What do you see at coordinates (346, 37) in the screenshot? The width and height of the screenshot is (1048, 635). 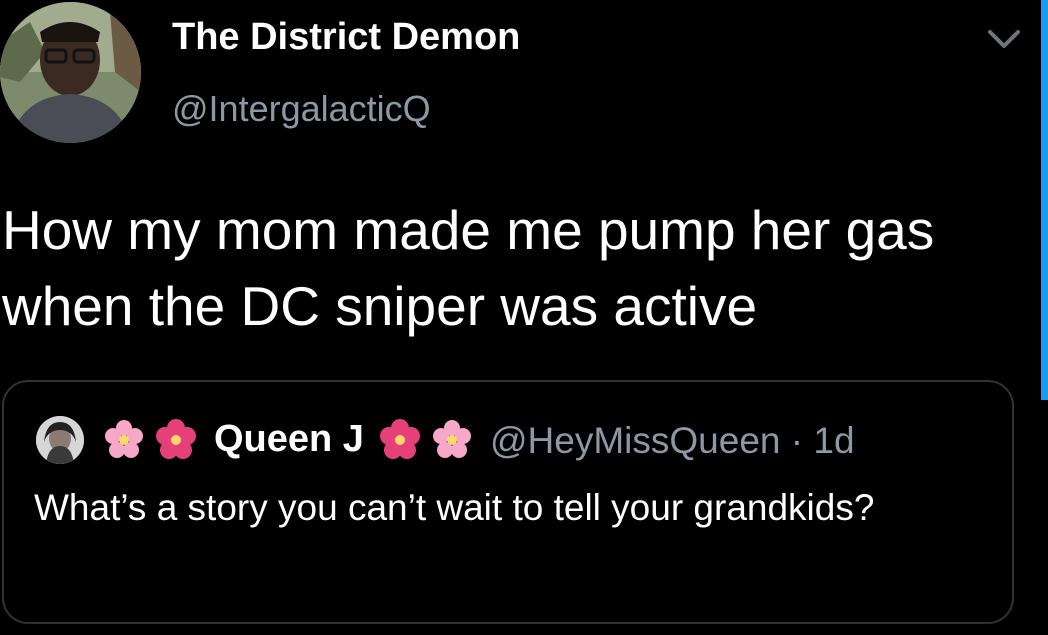 I see `author-display-name: The District Demon` at bounding box center [346, 37].